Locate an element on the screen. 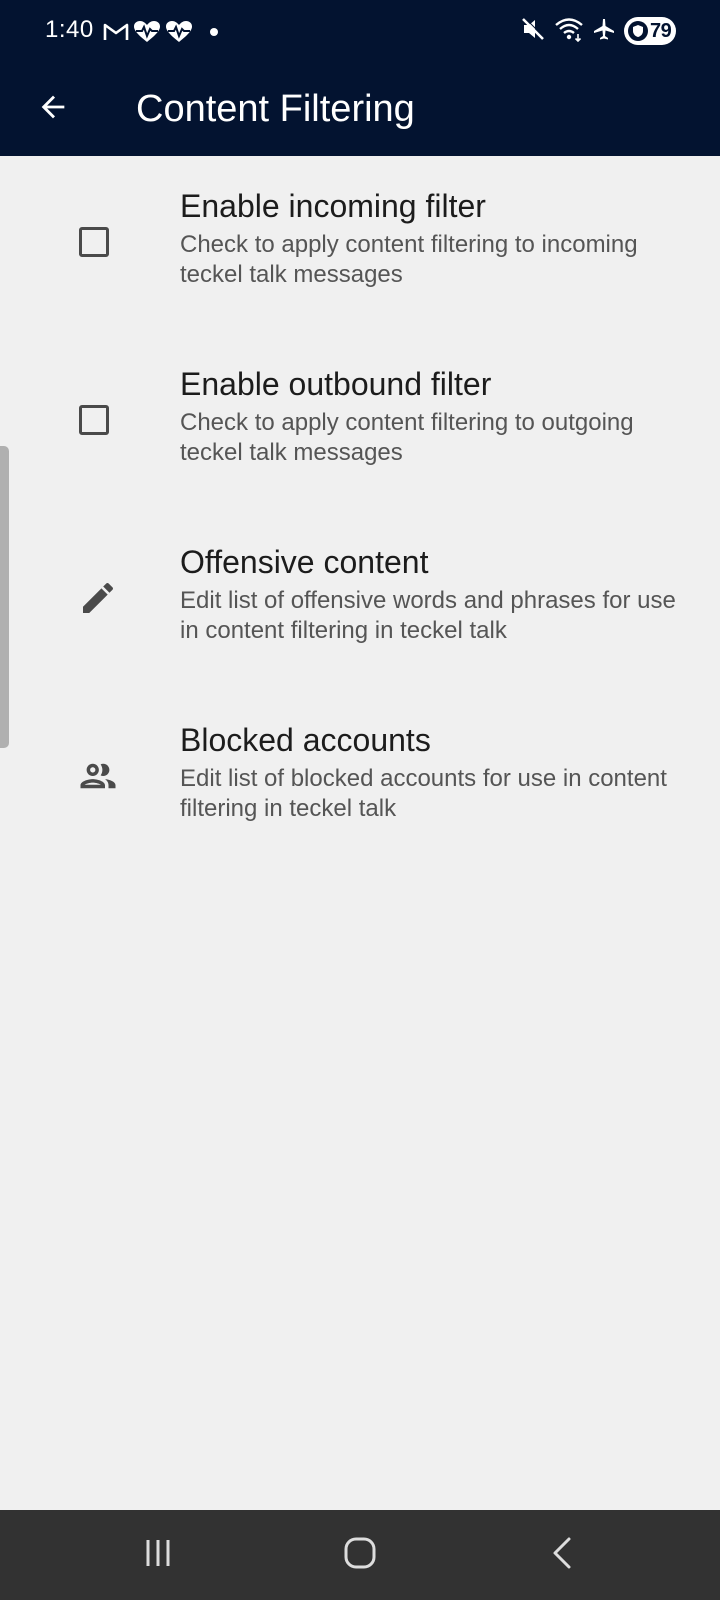 This screenshot has width=720, height=1600. home-icon is located at coordinates (360, 1555).